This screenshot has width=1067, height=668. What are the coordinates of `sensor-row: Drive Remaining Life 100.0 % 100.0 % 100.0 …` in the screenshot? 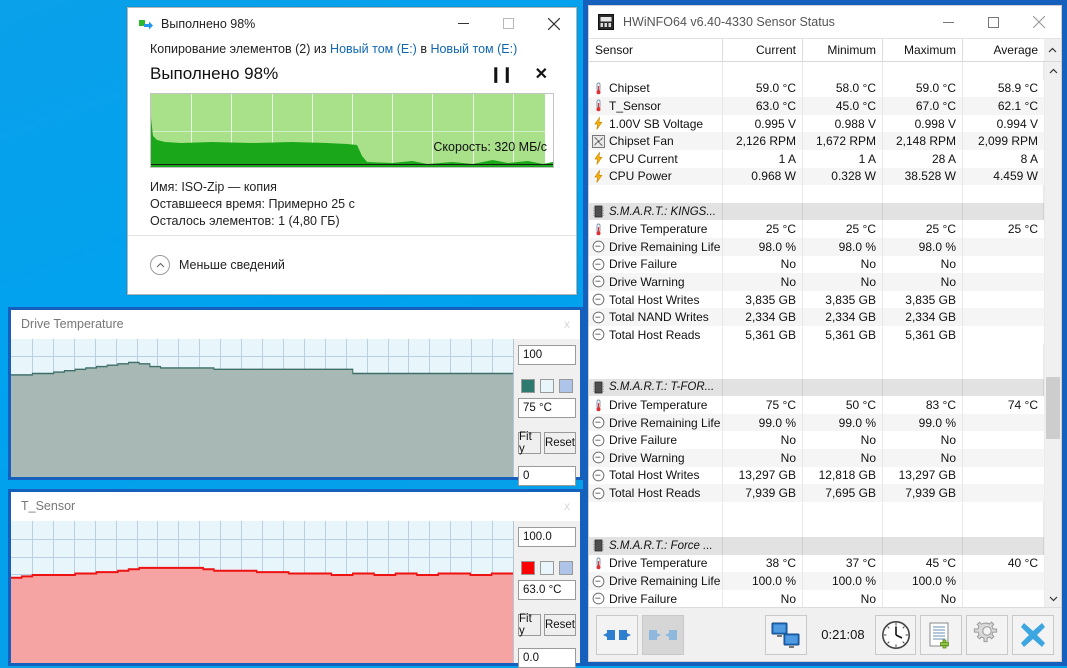 It's located at (816, 581).